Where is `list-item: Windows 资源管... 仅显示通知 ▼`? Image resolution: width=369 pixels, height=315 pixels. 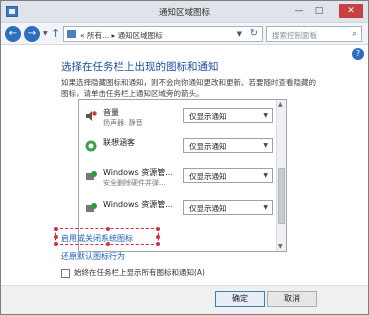 list-item: Windows 资源管... 仅显示通知 ▼ is located at coordinates (176, 209).